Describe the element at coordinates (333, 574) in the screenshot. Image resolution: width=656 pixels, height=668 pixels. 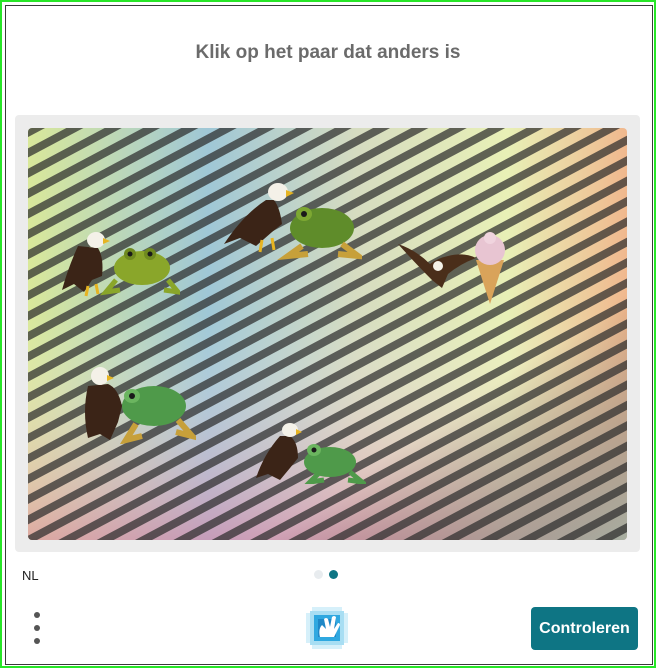
I see `page-dot-2-active` at that location.